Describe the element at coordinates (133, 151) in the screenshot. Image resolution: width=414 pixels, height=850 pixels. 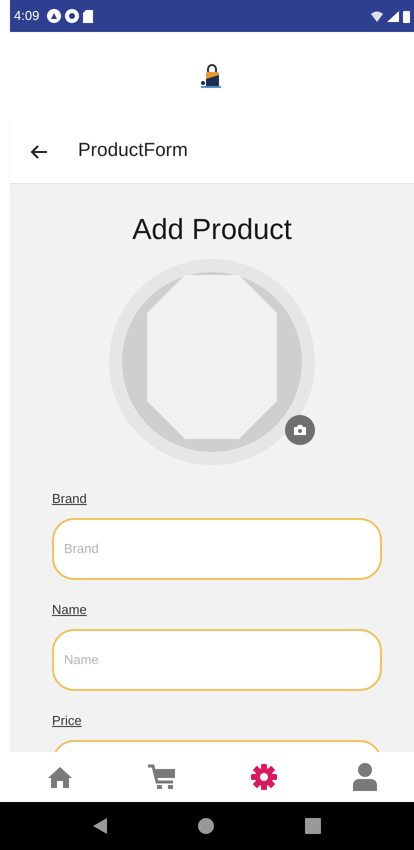
I see `screen-title: ProductForm` at that location.